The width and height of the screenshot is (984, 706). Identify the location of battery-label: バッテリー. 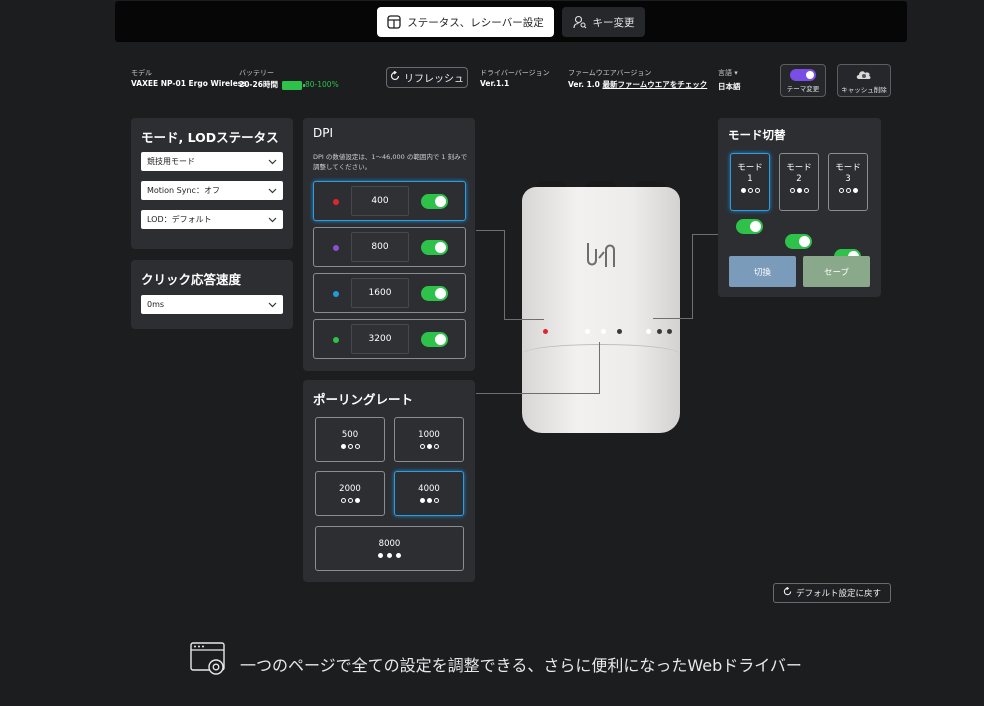
(256, 73).